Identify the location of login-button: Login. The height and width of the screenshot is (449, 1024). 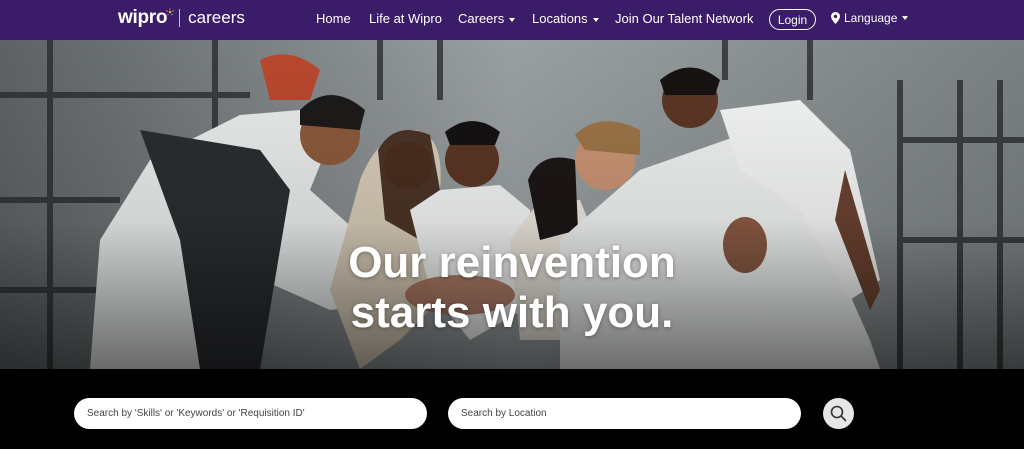
(792, 19).